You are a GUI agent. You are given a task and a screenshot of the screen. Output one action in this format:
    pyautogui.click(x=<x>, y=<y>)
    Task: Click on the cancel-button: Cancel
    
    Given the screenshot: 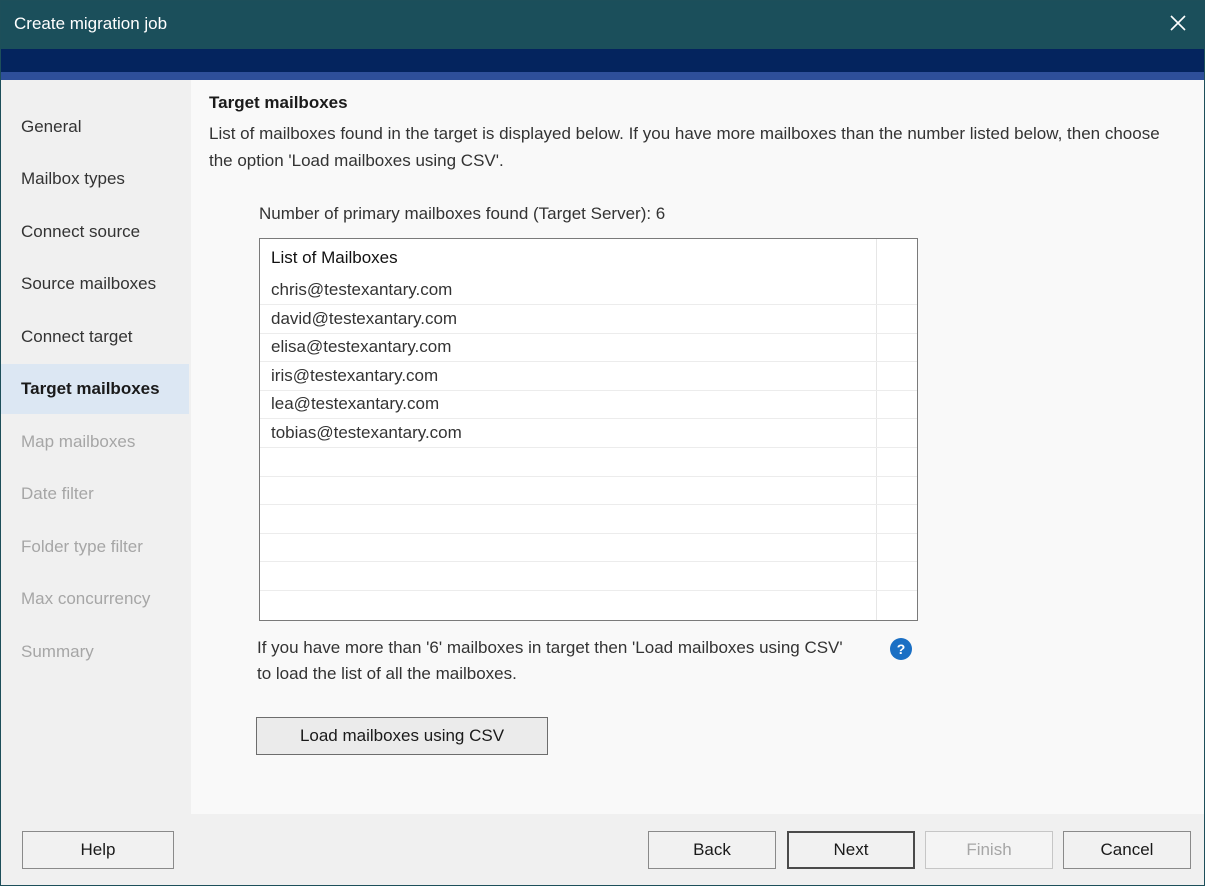 What is the action you would take?
    pyautogui.click(x=1127, y=850)
    